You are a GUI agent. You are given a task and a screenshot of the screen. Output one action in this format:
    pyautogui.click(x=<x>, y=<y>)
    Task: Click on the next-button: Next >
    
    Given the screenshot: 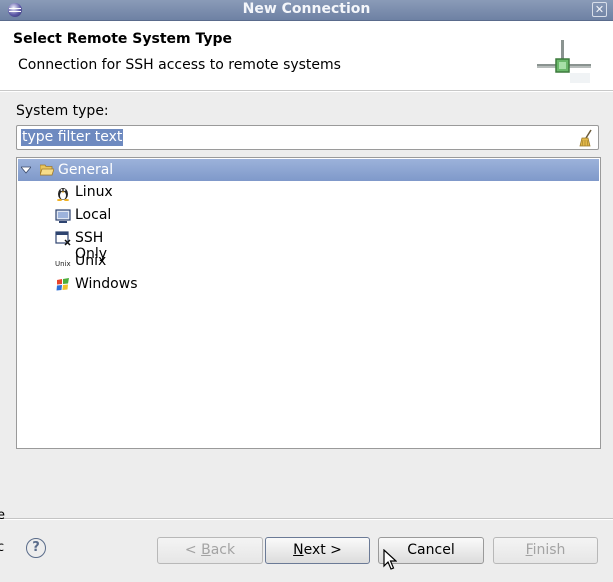 What is the action you would take?
    pyautogui.click(x=317, y=550)
    